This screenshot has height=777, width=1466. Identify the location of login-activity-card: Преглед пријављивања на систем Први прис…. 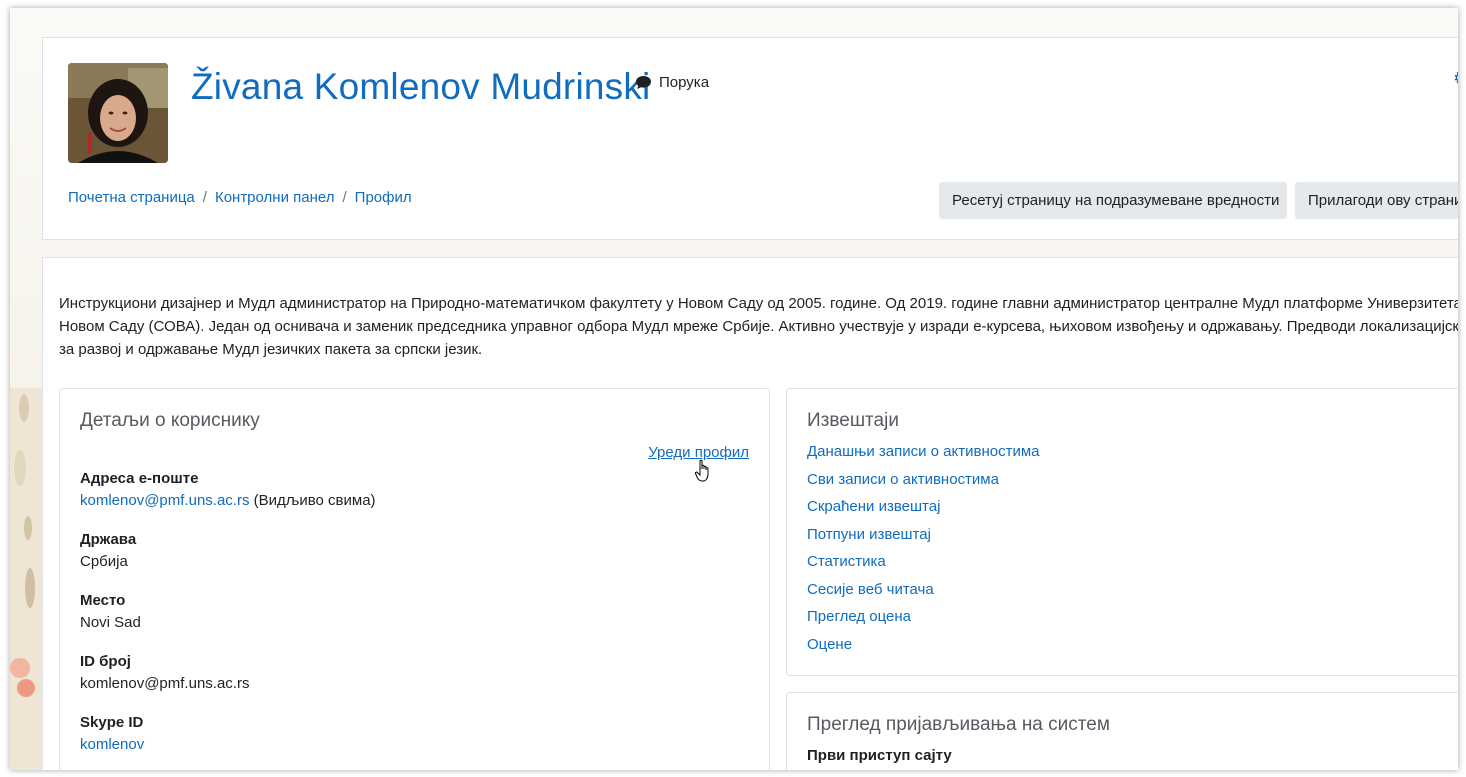
(1122, 731).